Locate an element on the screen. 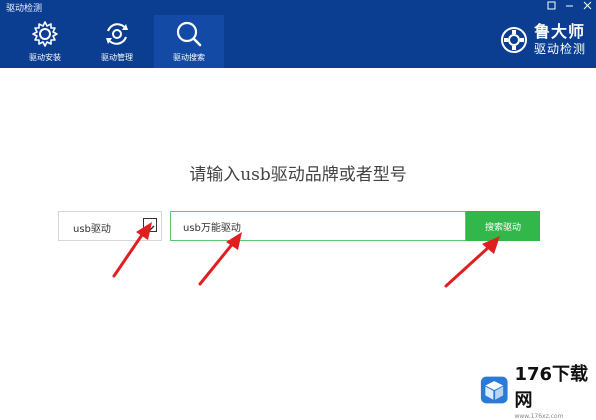 This screenshot has width=596, height=420. site-watermark: 176下载网 www.176xz.com is located at coordinates (538, 390).